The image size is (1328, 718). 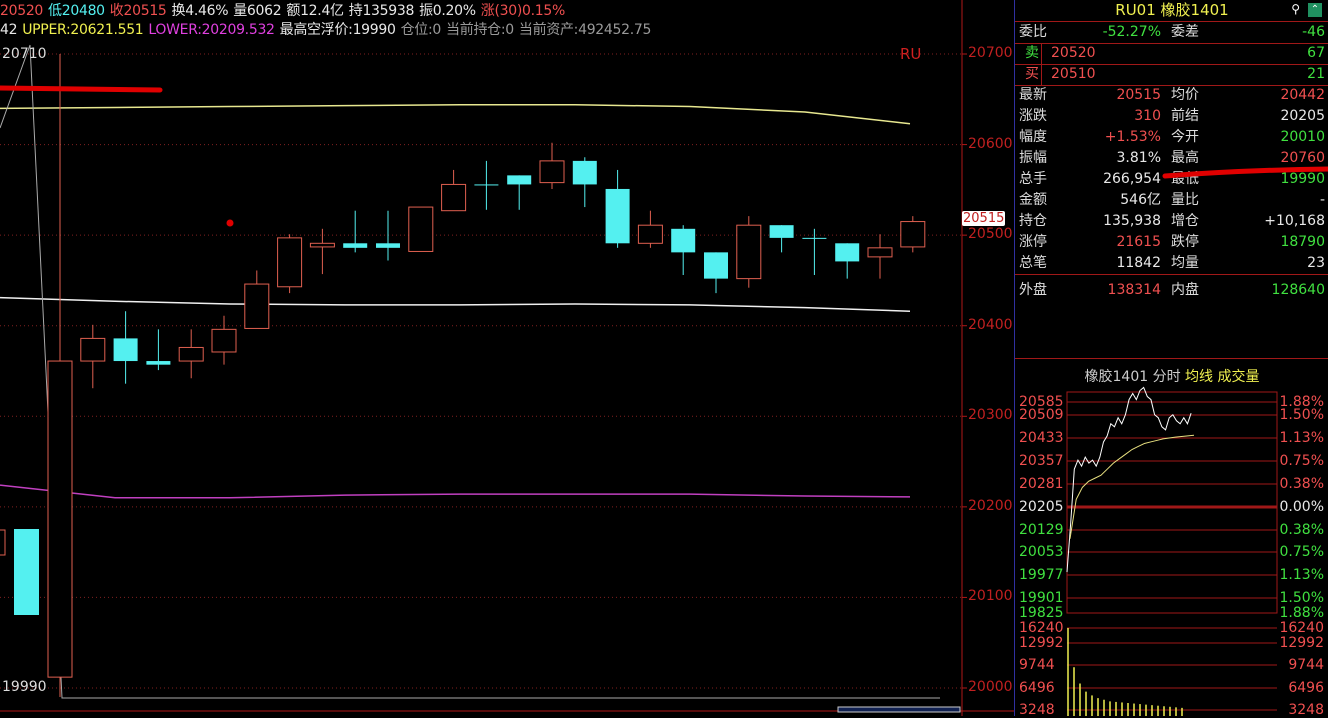 I want to click on header-field: 42, so click(x=9, y=30).